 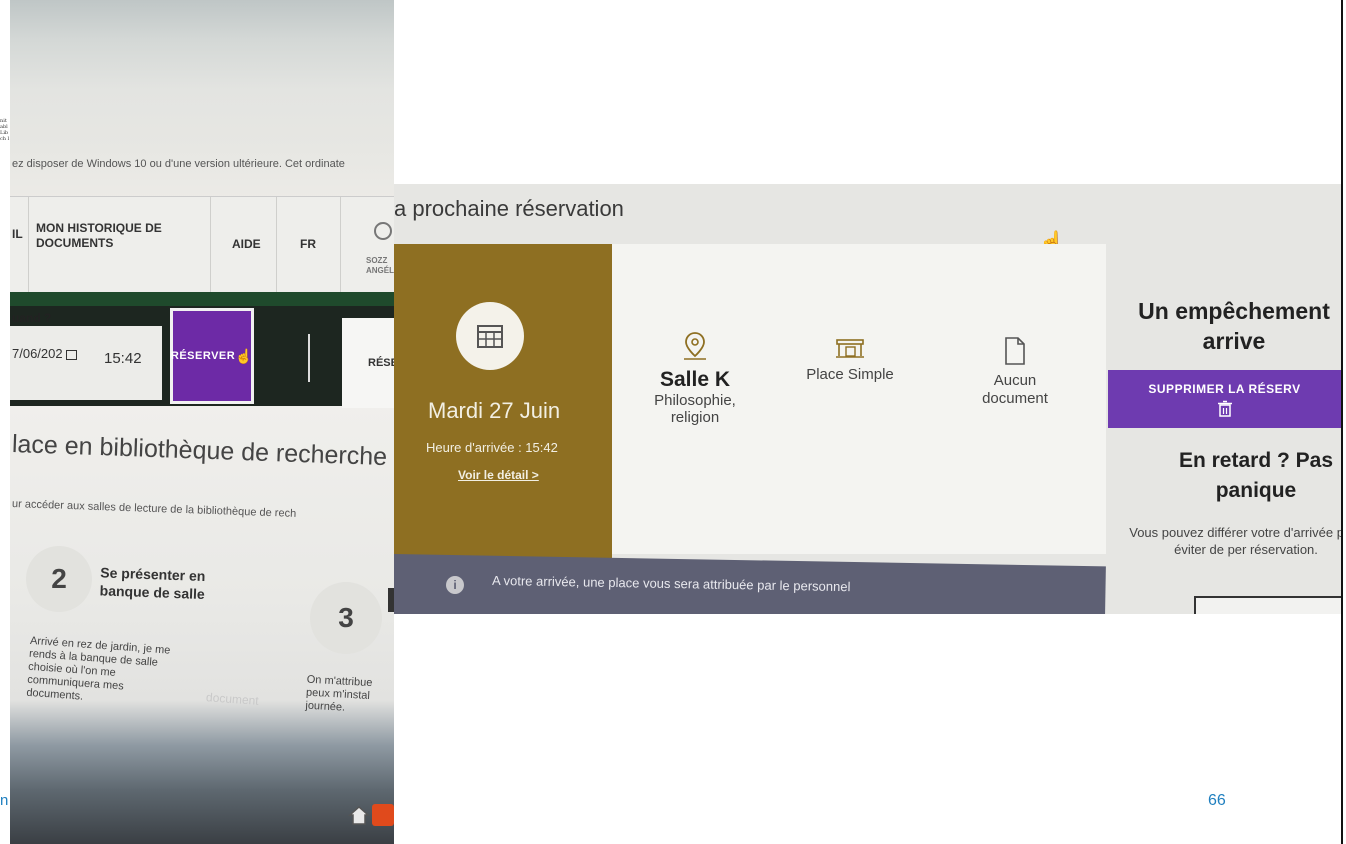 What do you see at coordinates (1256, 475) in the screenshot?
I see `late-title: En retard ? Pas panique` at bounding box center [1256, 475].